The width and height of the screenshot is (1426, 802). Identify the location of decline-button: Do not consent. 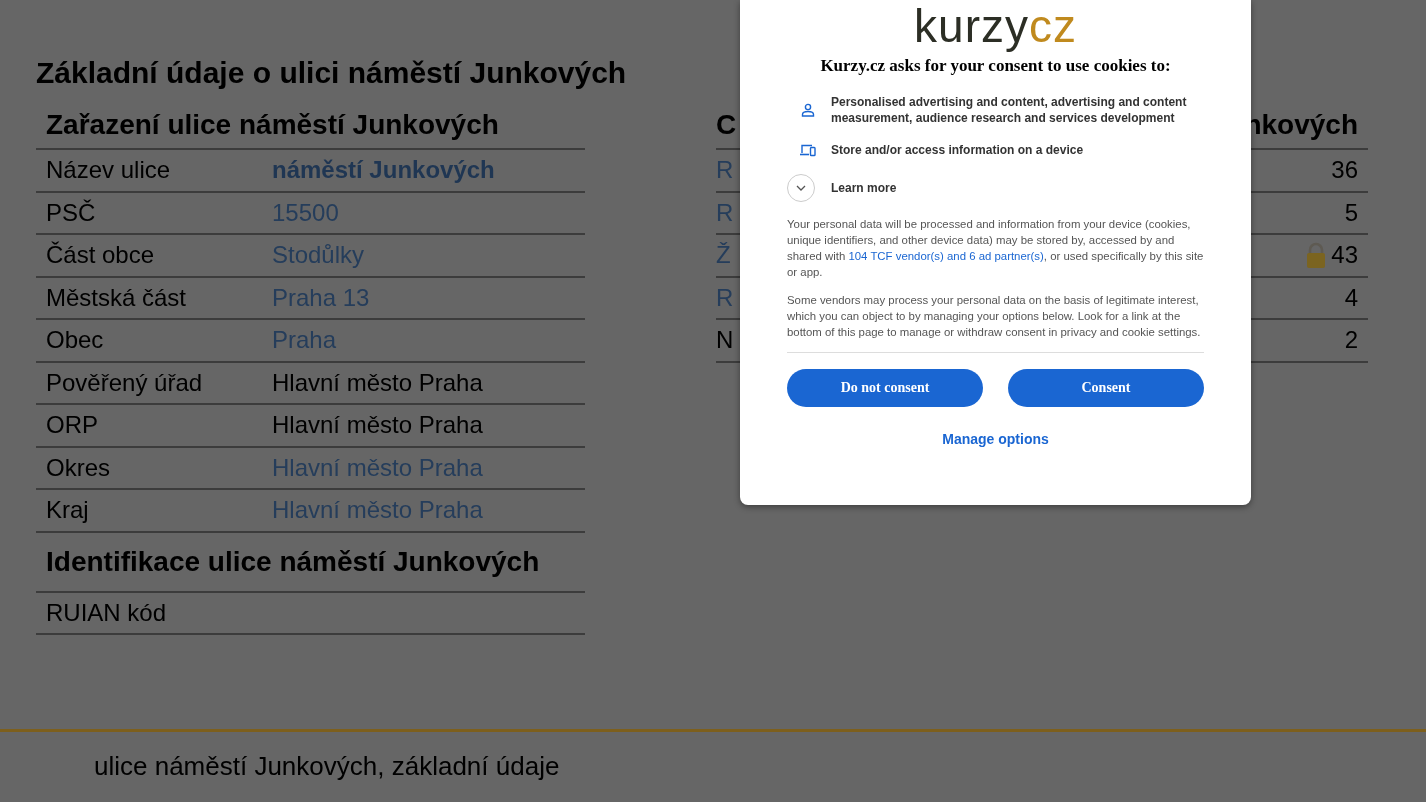
(885, 388).